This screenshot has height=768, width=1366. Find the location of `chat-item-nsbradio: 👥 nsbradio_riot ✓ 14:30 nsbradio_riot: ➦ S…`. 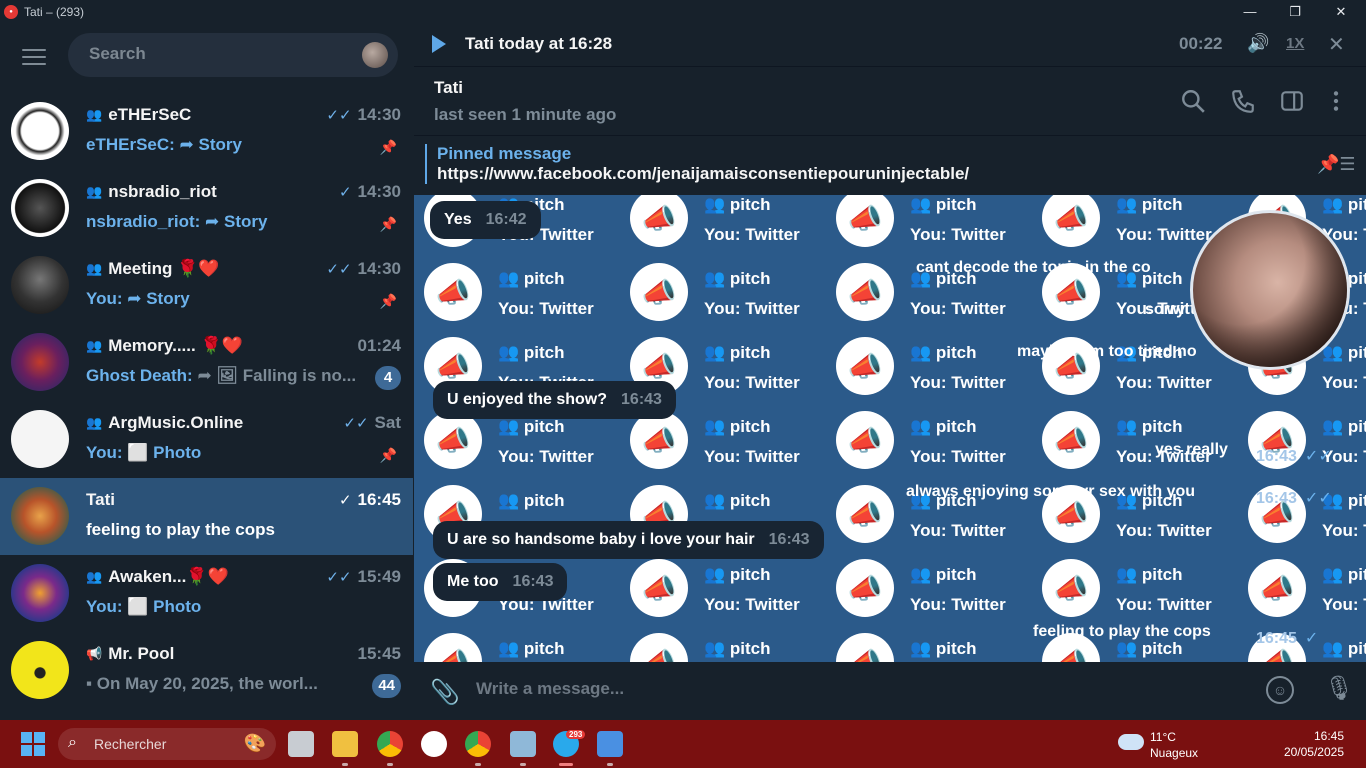

chat-item-nsbradio: 👥 nsbradio_riot ✓ 14:30 nsbradio_riot: ➦ S… is located at coordinates (206, 208).